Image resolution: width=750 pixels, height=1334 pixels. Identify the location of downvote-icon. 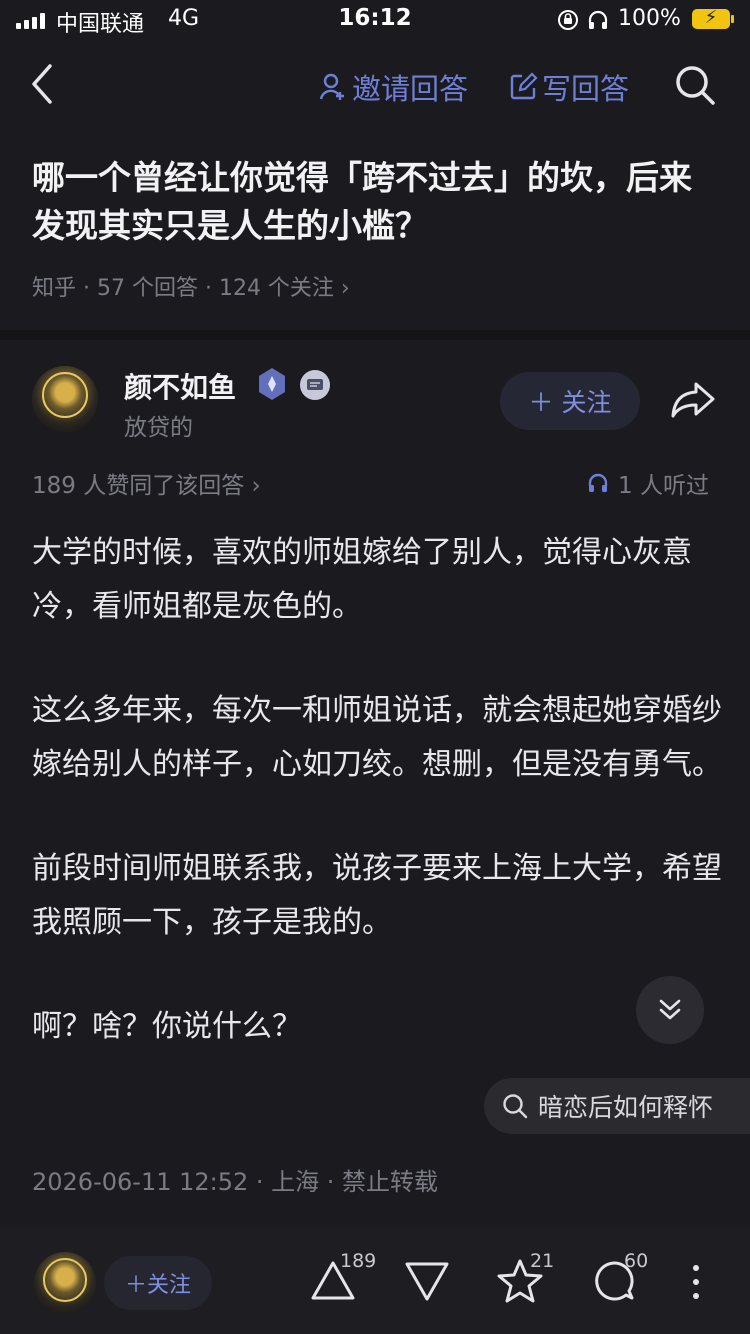
(427, 1281).